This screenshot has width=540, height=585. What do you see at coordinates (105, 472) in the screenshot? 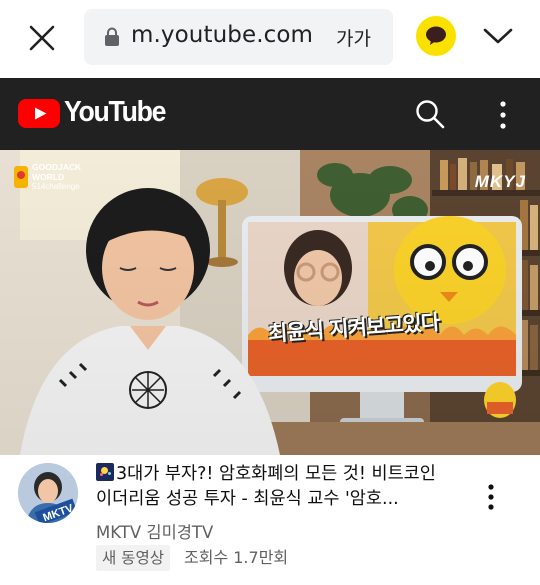
I see `fireworks-emoji-icon` at bounding box center [105, 472].